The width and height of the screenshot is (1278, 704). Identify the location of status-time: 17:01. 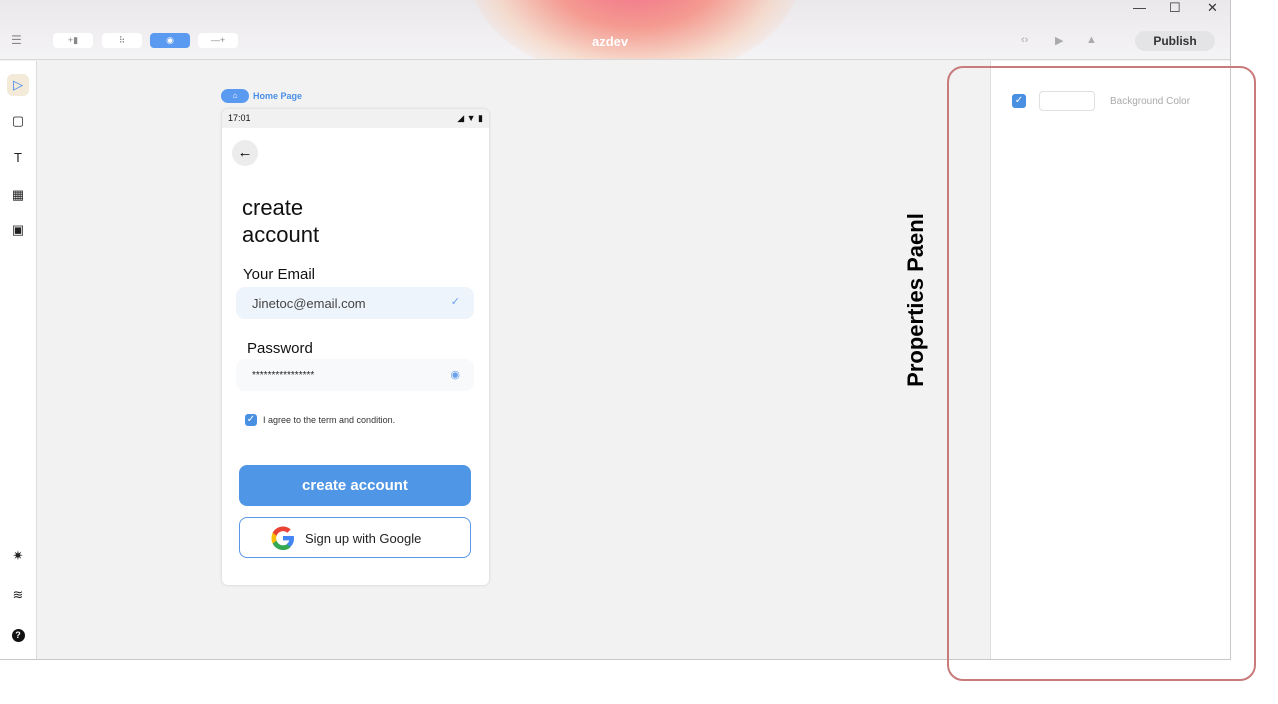
(239, 118).